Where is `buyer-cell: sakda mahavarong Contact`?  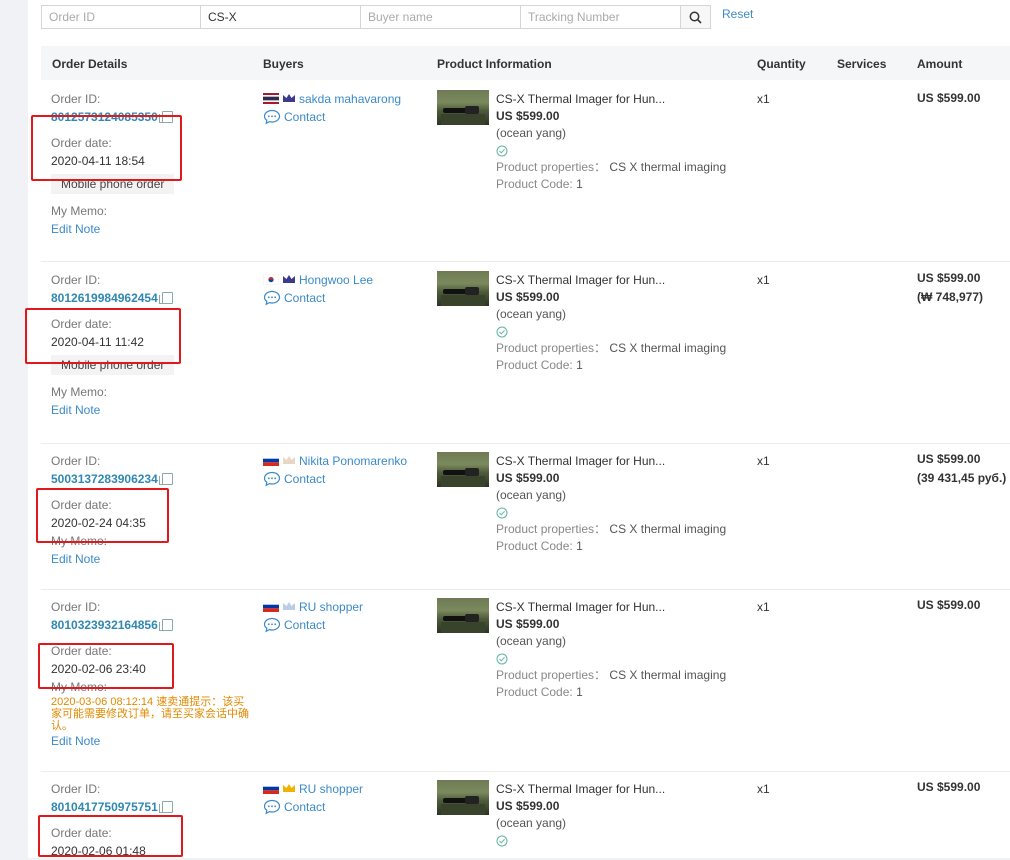 buyer-cell: sakda mahavarong Contact is located at coordinates (332, 108).